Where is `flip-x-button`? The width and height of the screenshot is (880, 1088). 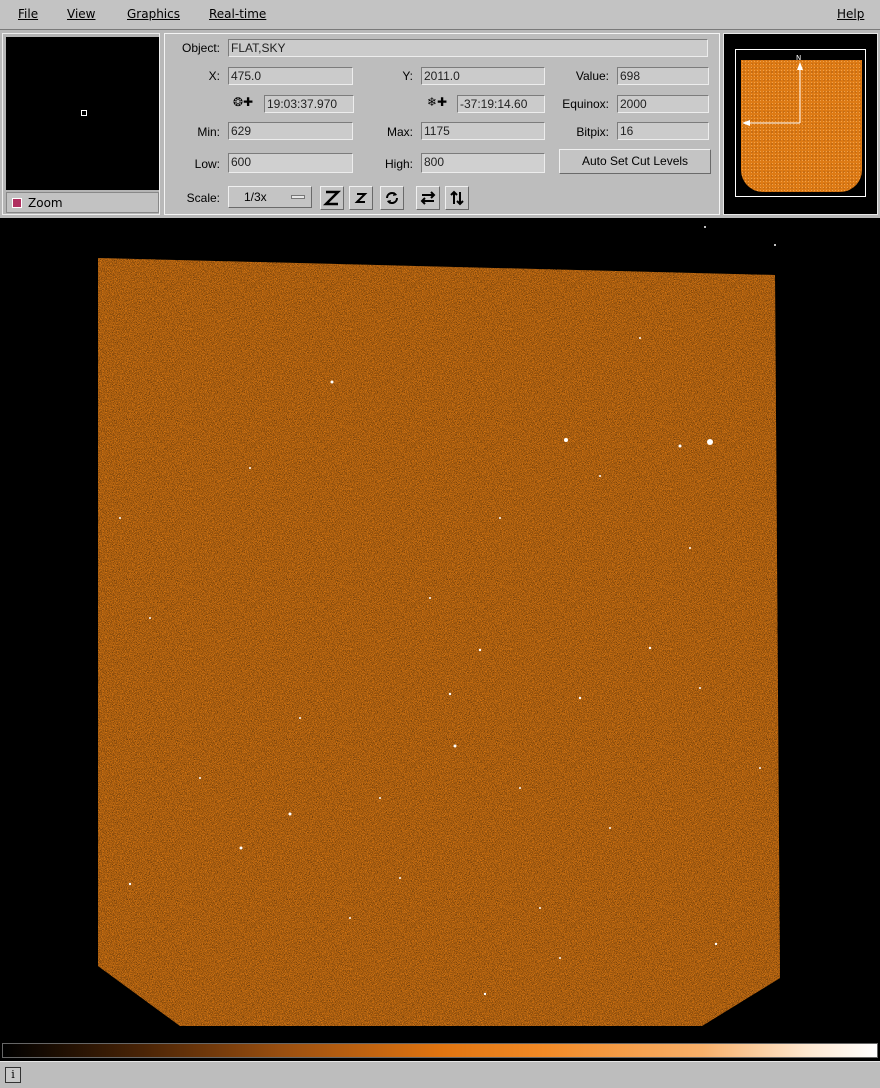 flip-x-button is located at coordinates (428, 198).